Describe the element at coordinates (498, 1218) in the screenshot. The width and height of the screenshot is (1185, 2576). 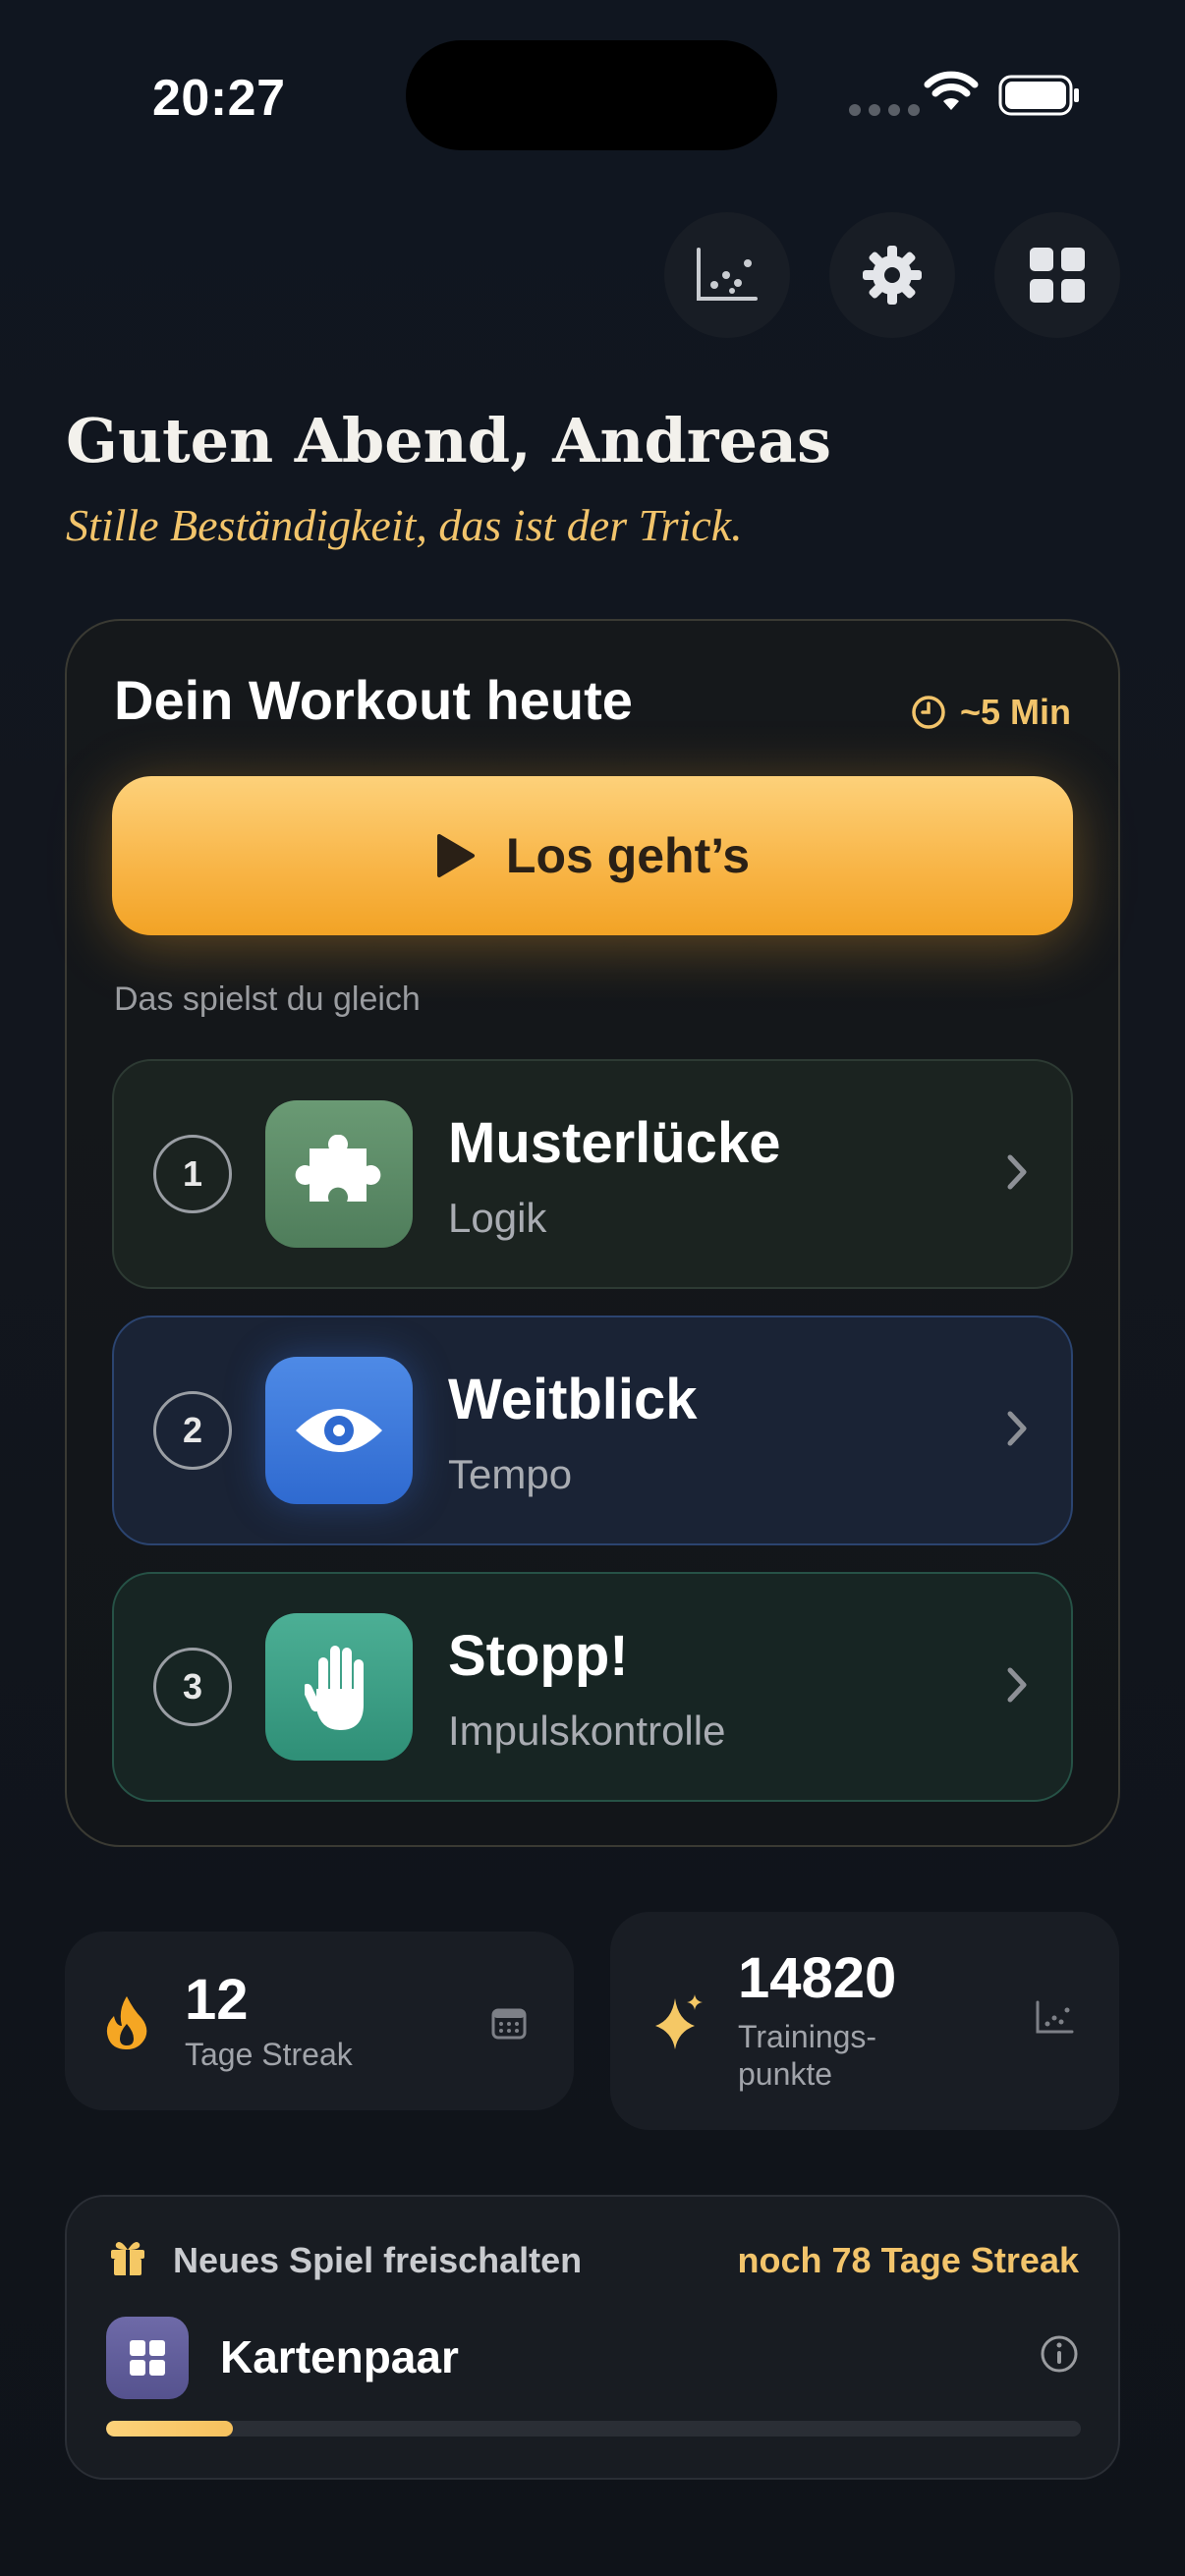
I see `game-category: Logik` at that location.